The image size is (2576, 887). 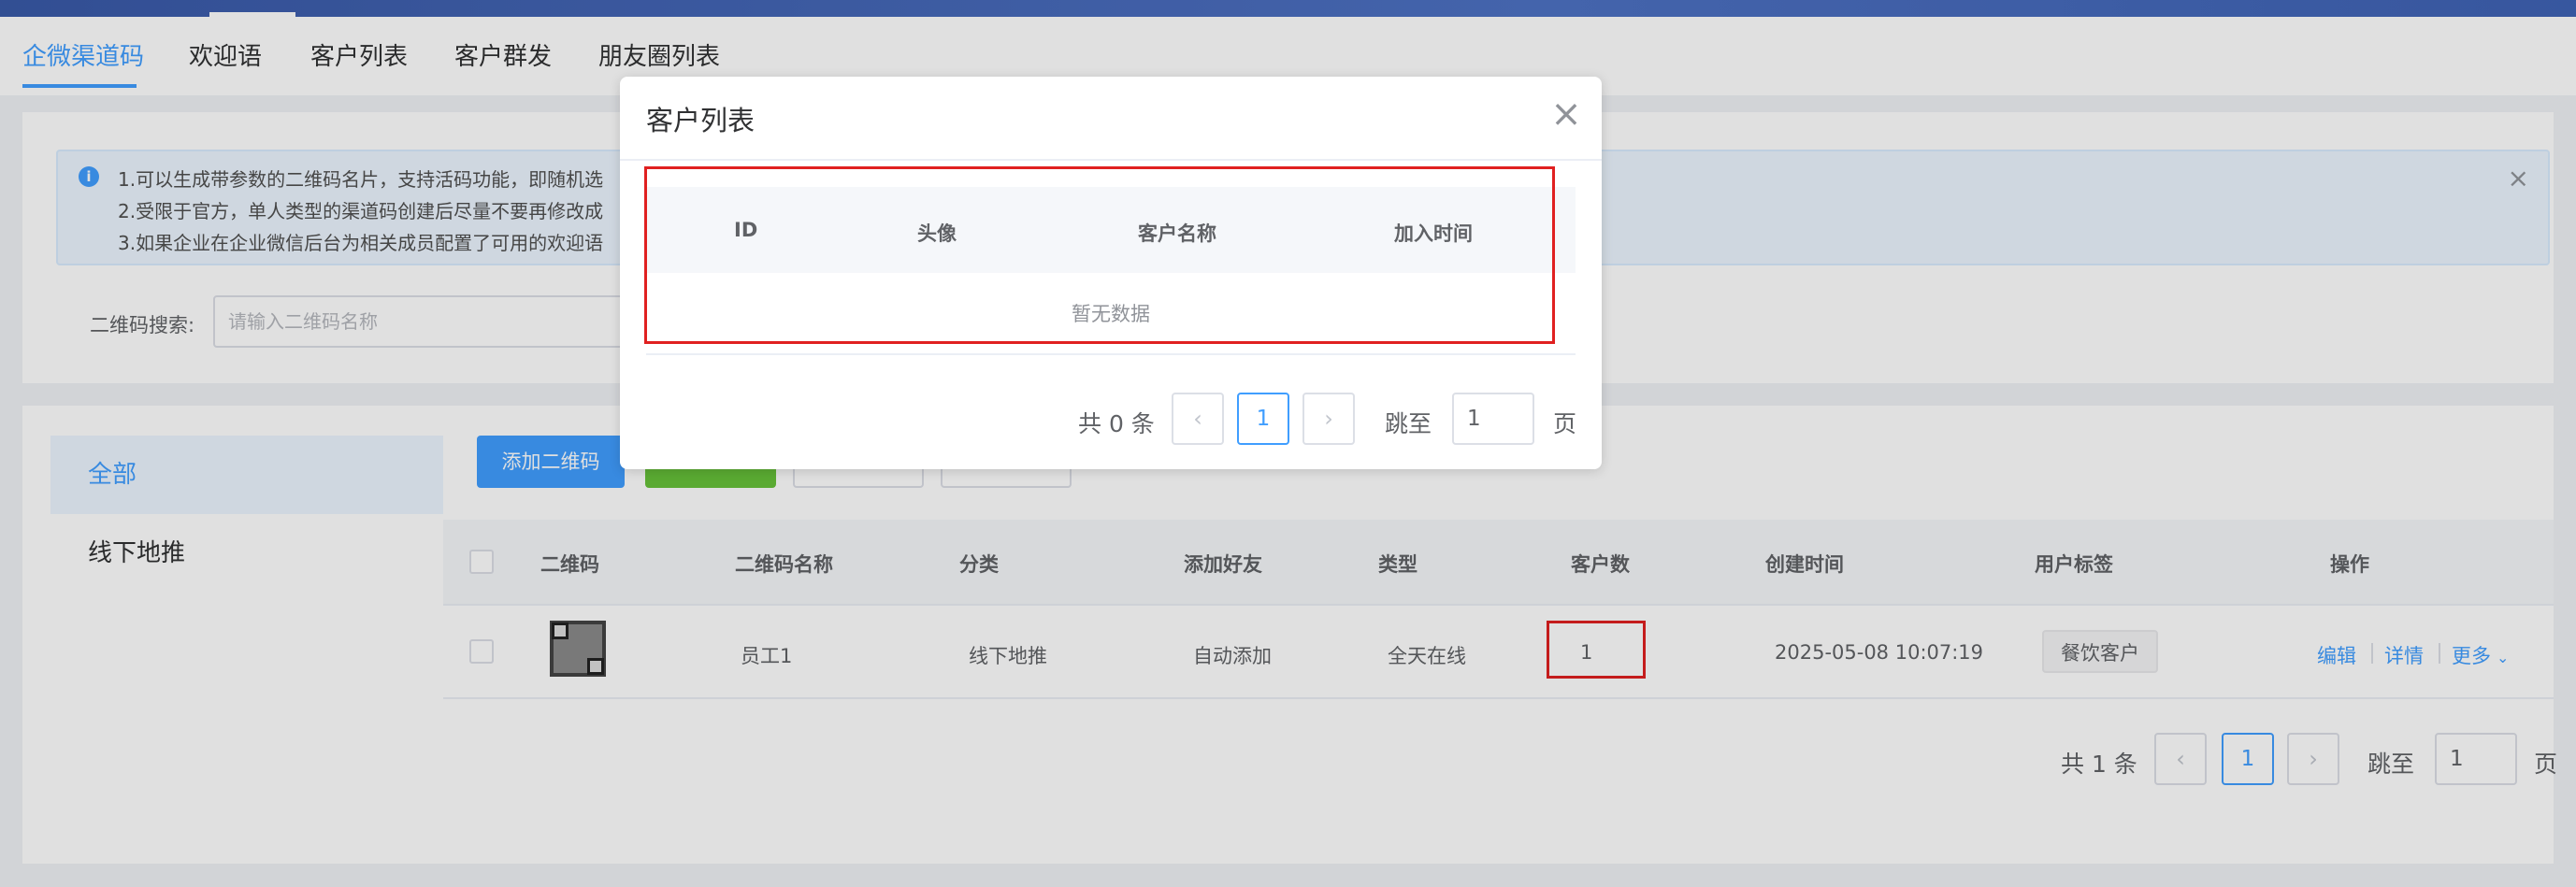 What do you see at coordinates (1198, 419) in the screenshot?
I see `dialog-pager-prev-button: ‹` at bounding box center [1198, 419].